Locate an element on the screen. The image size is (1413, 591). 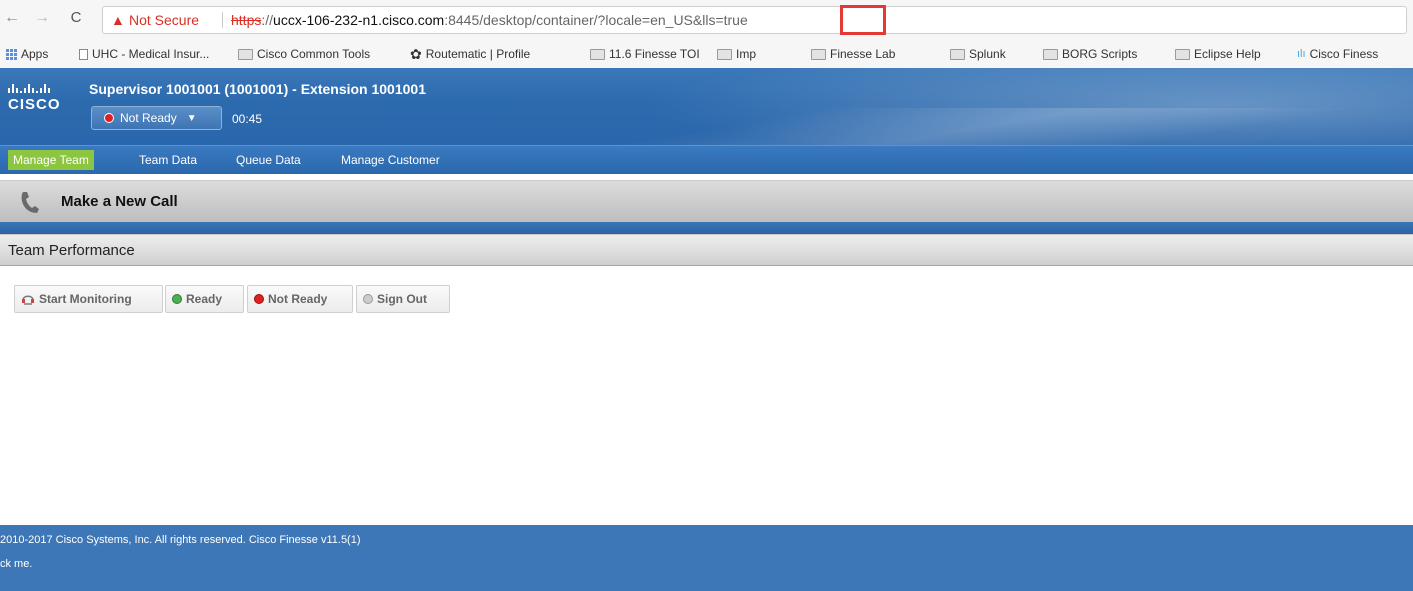
agent-state-dropdown: Not Ready ▼ is located at coordinates (156, 118).